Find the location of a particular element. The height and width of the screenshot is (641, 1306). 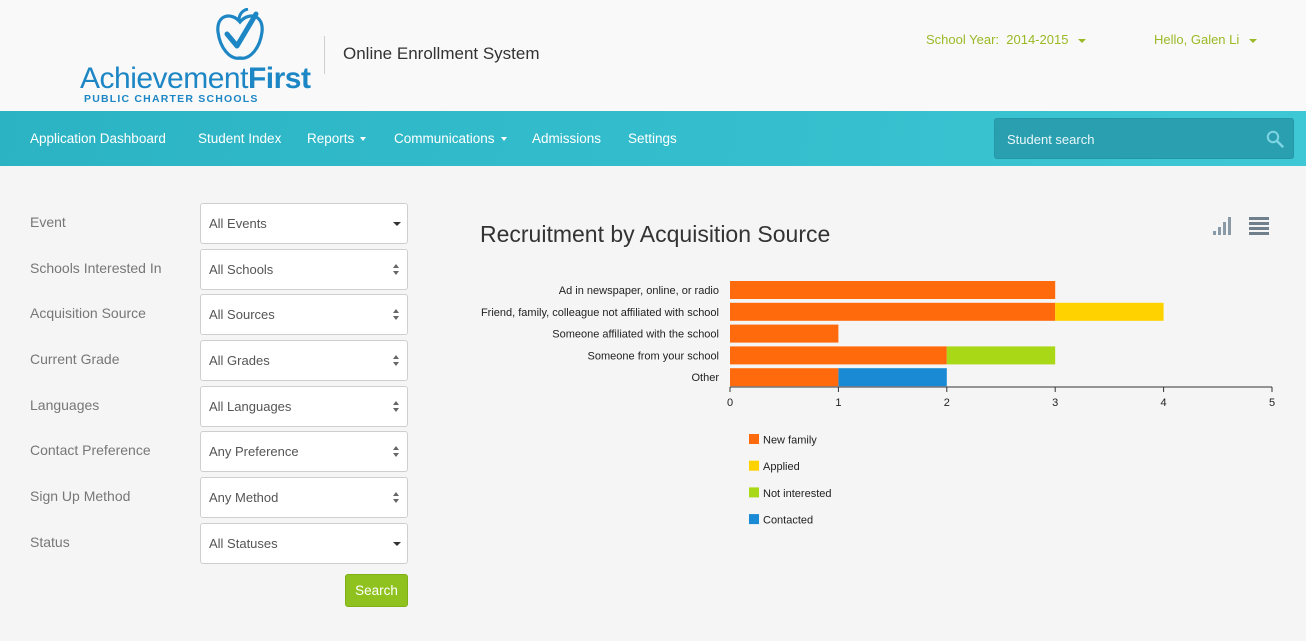

event-select-value: All Events is located at coordinates (238, 223).